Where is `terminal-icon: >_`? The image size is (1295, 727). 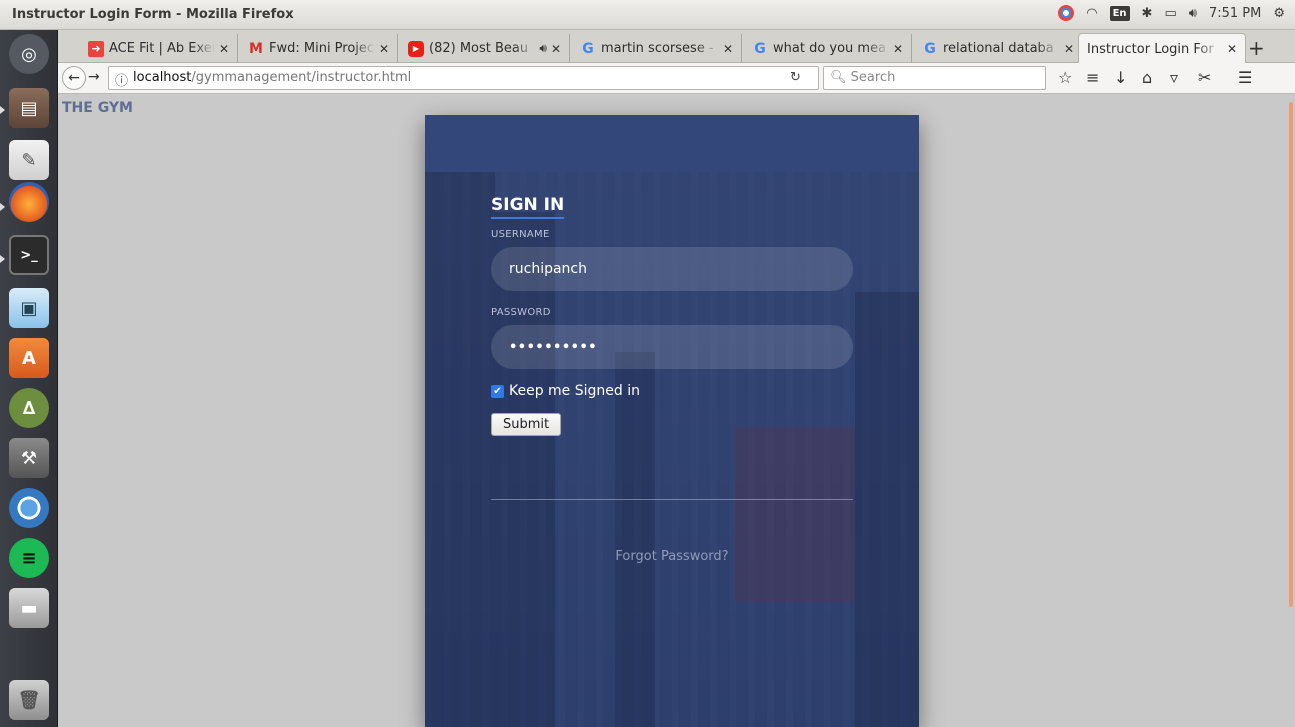
terminal-icon: >_ is located at coordinates (29, 255).